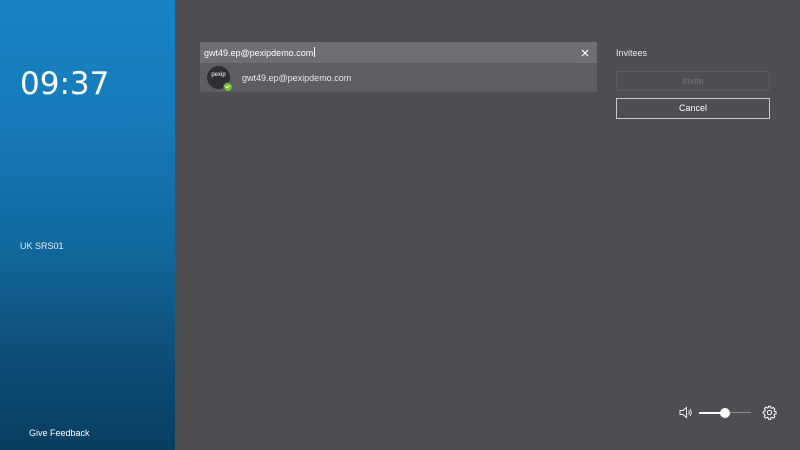 Image resolution: width=800 pixels, height=450 pixels. What do you see at coordinates (59, 433) in the screenshot?
I see `give-feedback-link: Give Feedback` at bounding box center [59, 433].